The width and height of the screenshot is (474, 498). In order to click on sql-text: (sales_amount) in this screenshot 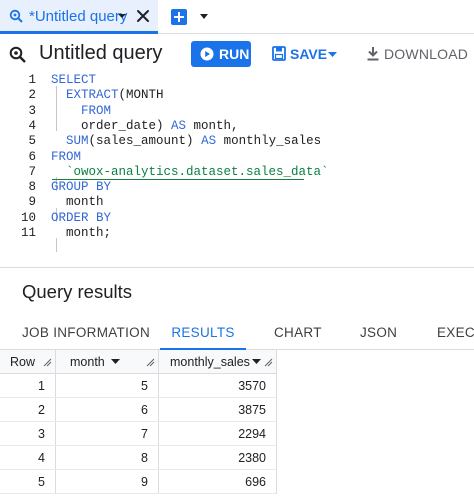, I will do `click(145, 141)`.